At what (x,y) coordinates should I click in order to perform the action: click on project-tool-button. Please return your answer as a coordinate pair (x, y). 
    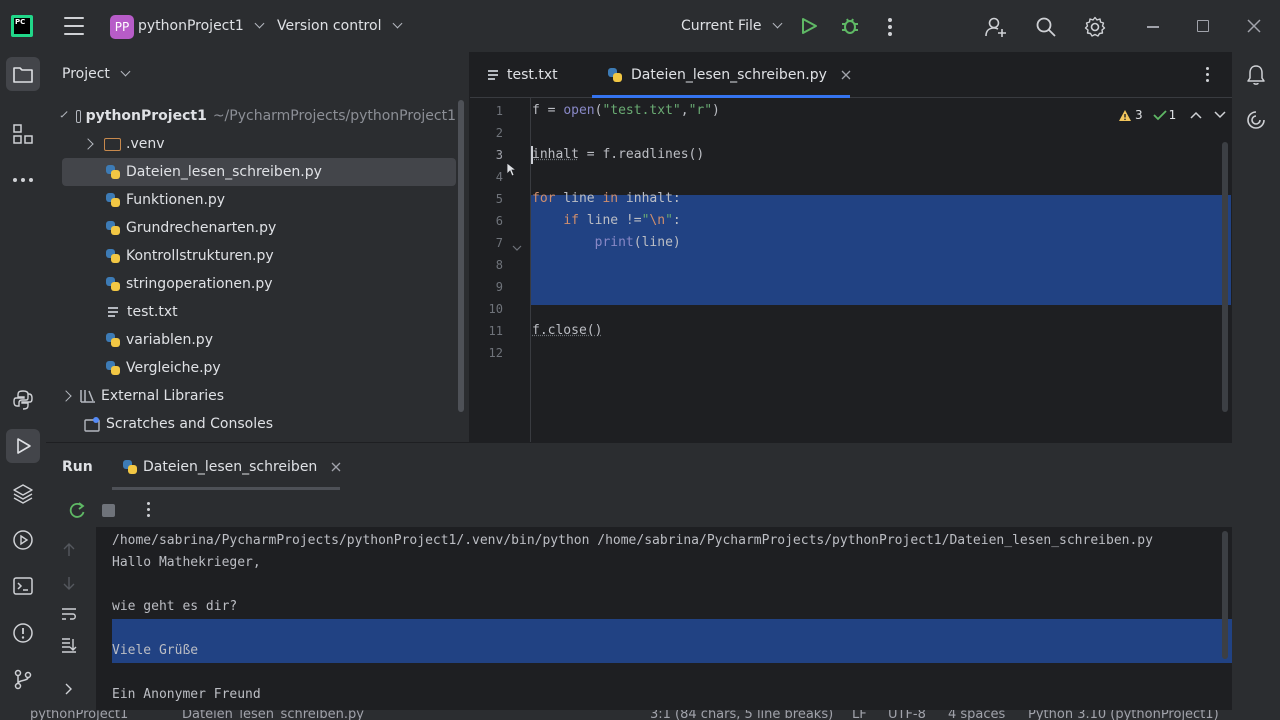
    Looking at the image, I should click on (23, 74).